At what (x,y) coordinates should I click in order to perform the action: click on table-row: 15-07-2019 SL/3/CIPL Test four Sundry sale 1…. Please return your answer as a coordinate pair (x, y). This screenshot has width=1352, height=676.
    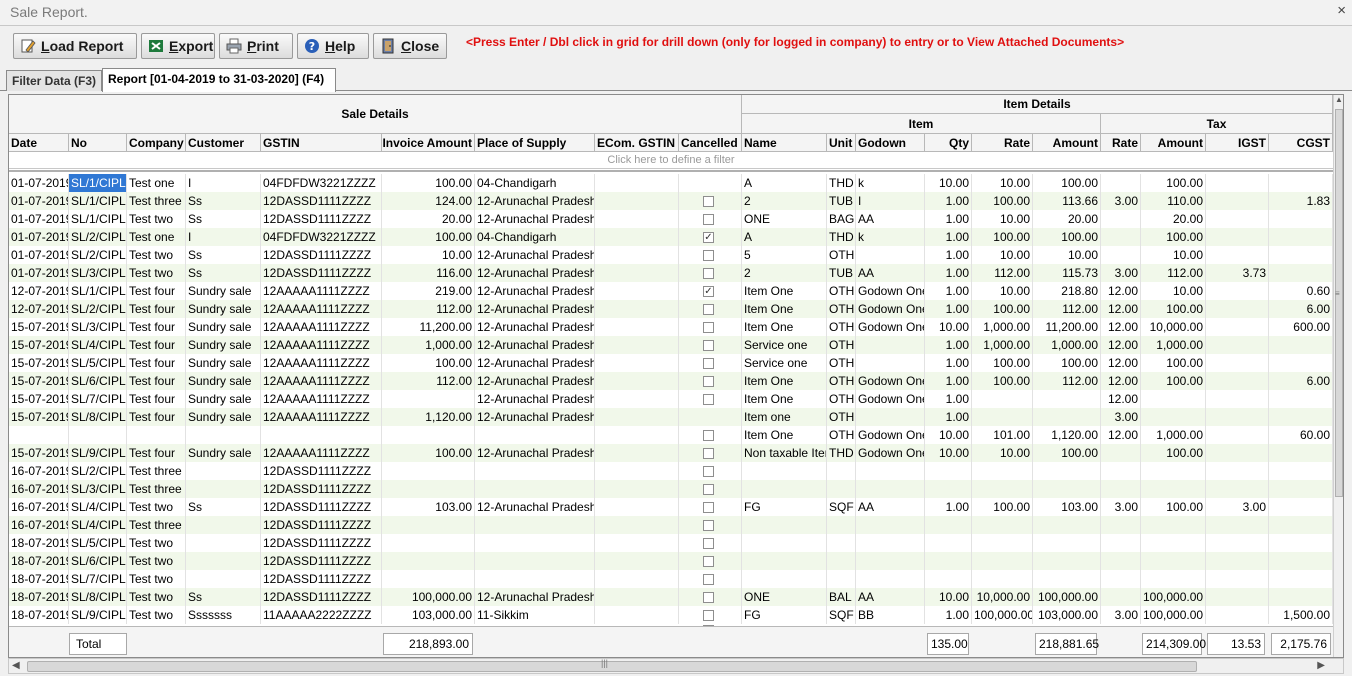
    Looking at the image, I should click on (671, 327).